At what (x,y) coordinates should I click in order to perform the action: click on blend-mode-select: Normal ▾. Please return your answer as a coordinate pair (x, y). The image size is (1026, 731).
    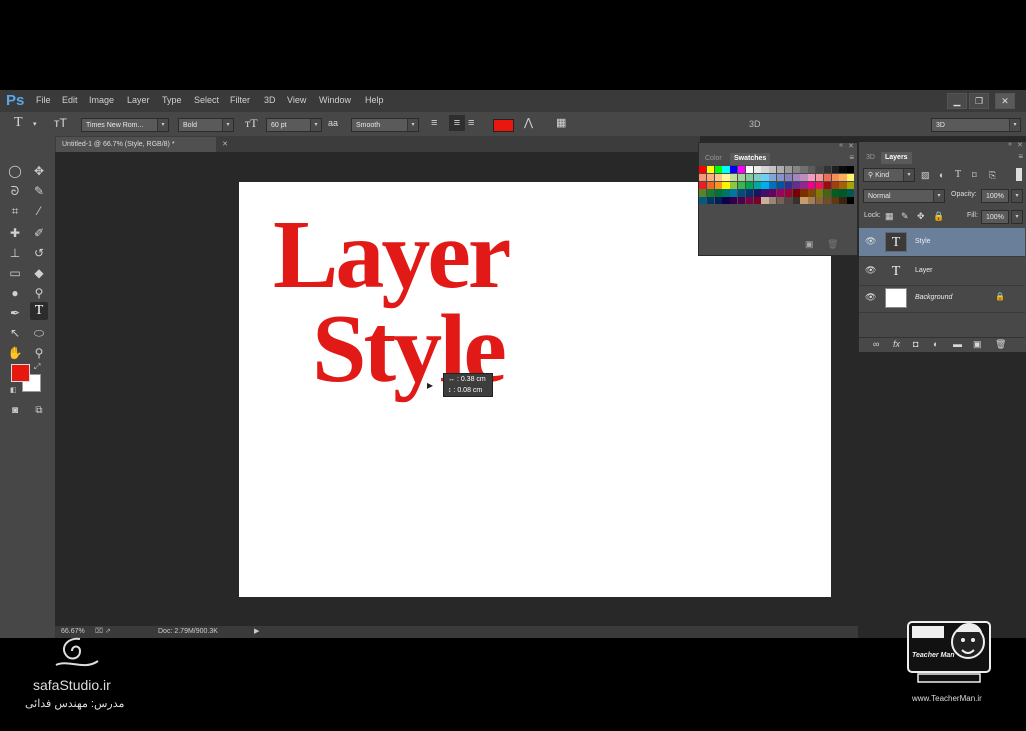
    Looking at the image, I should click on (904, 196).